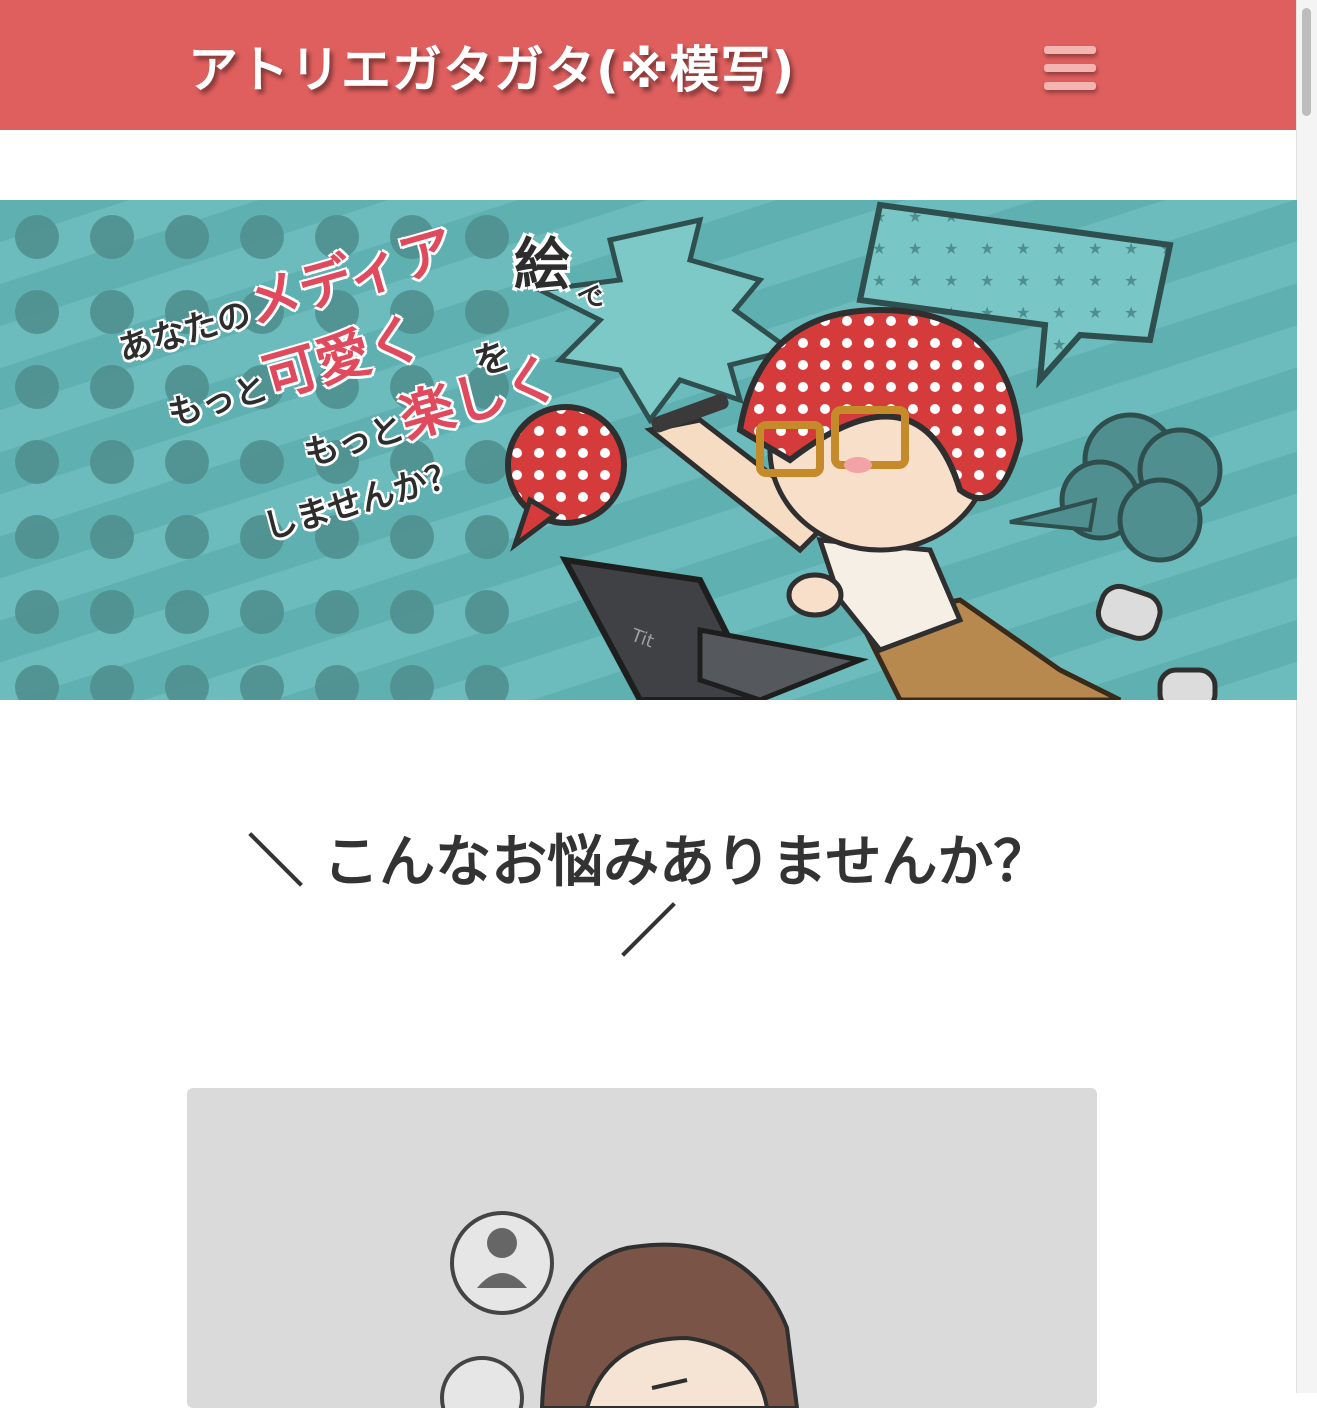 This screenshot has height=1408, width=1317. I want to click on section-heading-line-1: ＼ こんなお悩みありませんか？, so click(648, 862).